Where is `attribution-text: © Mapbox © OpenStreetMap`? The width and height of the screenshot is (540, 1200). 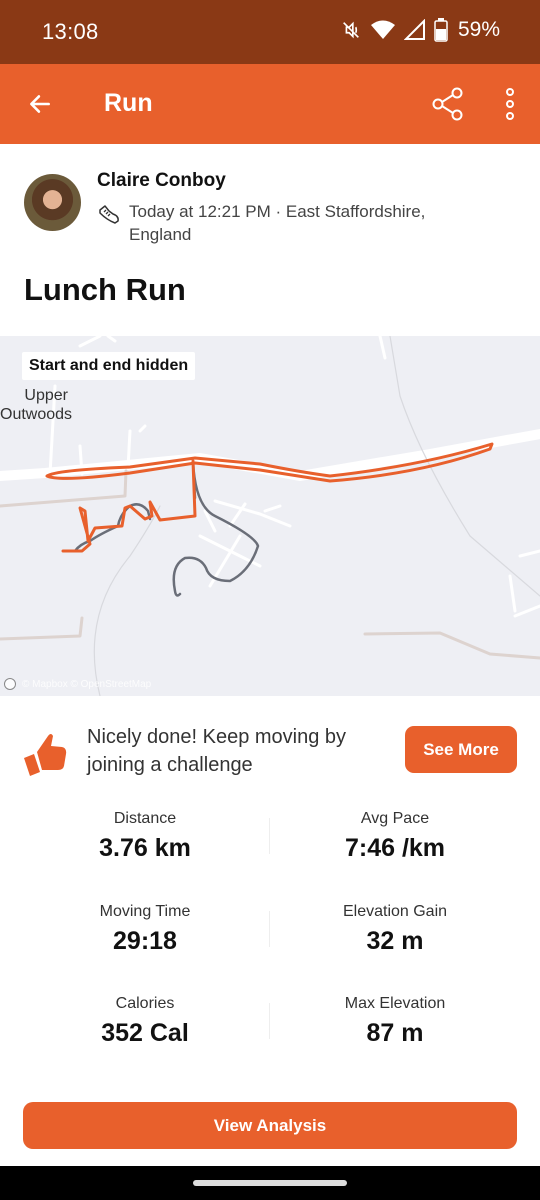
attribution-text: © Mapbox © OpenStreetMap is located at coordinates (87, 684).